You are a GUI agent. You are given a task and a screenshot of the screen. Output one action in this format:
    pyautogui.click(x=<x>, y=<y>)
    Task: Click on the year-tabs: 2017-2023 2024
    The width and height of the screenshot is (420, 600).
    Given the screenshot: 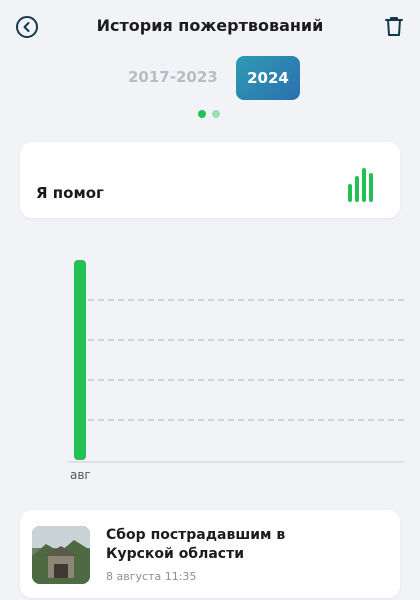 What is the action you would take?
    pyautogui.click(x=210, y=79)
    